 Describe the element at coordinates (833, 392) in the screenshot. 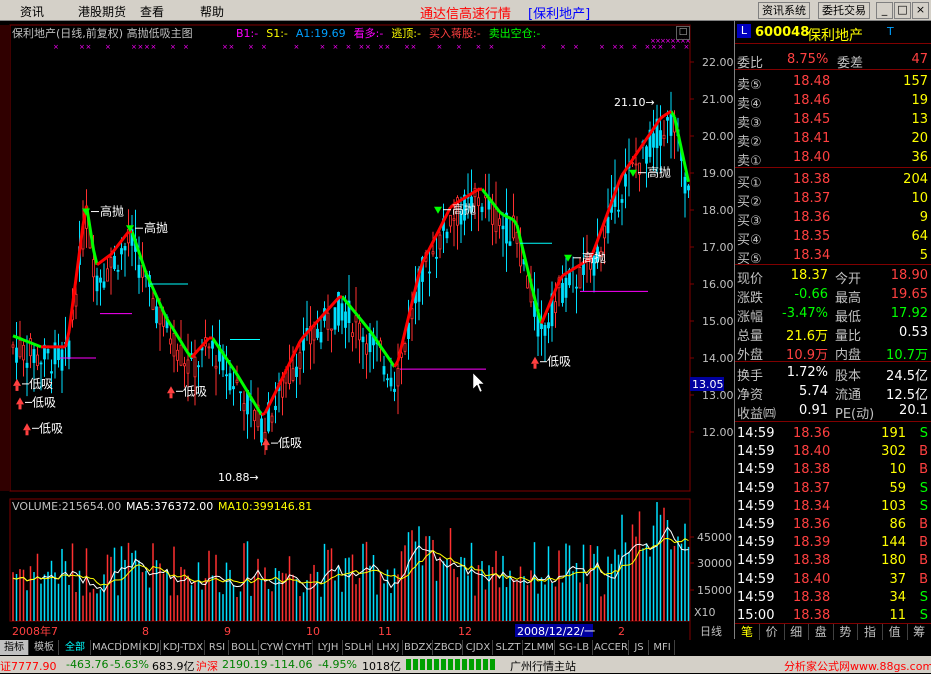

I see `fin-row: 净资 5.74 流通 12.5亿` at that location.